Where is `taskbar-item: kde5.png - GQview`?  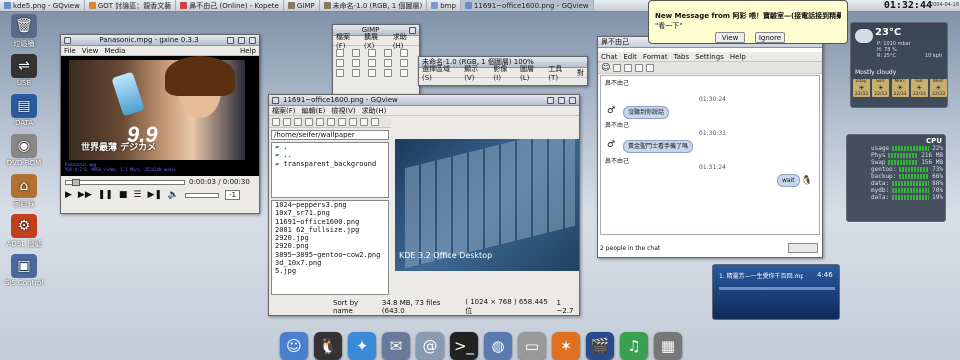
taskbar-item: kde5.png - GQview is located at coordinates (42, 5).